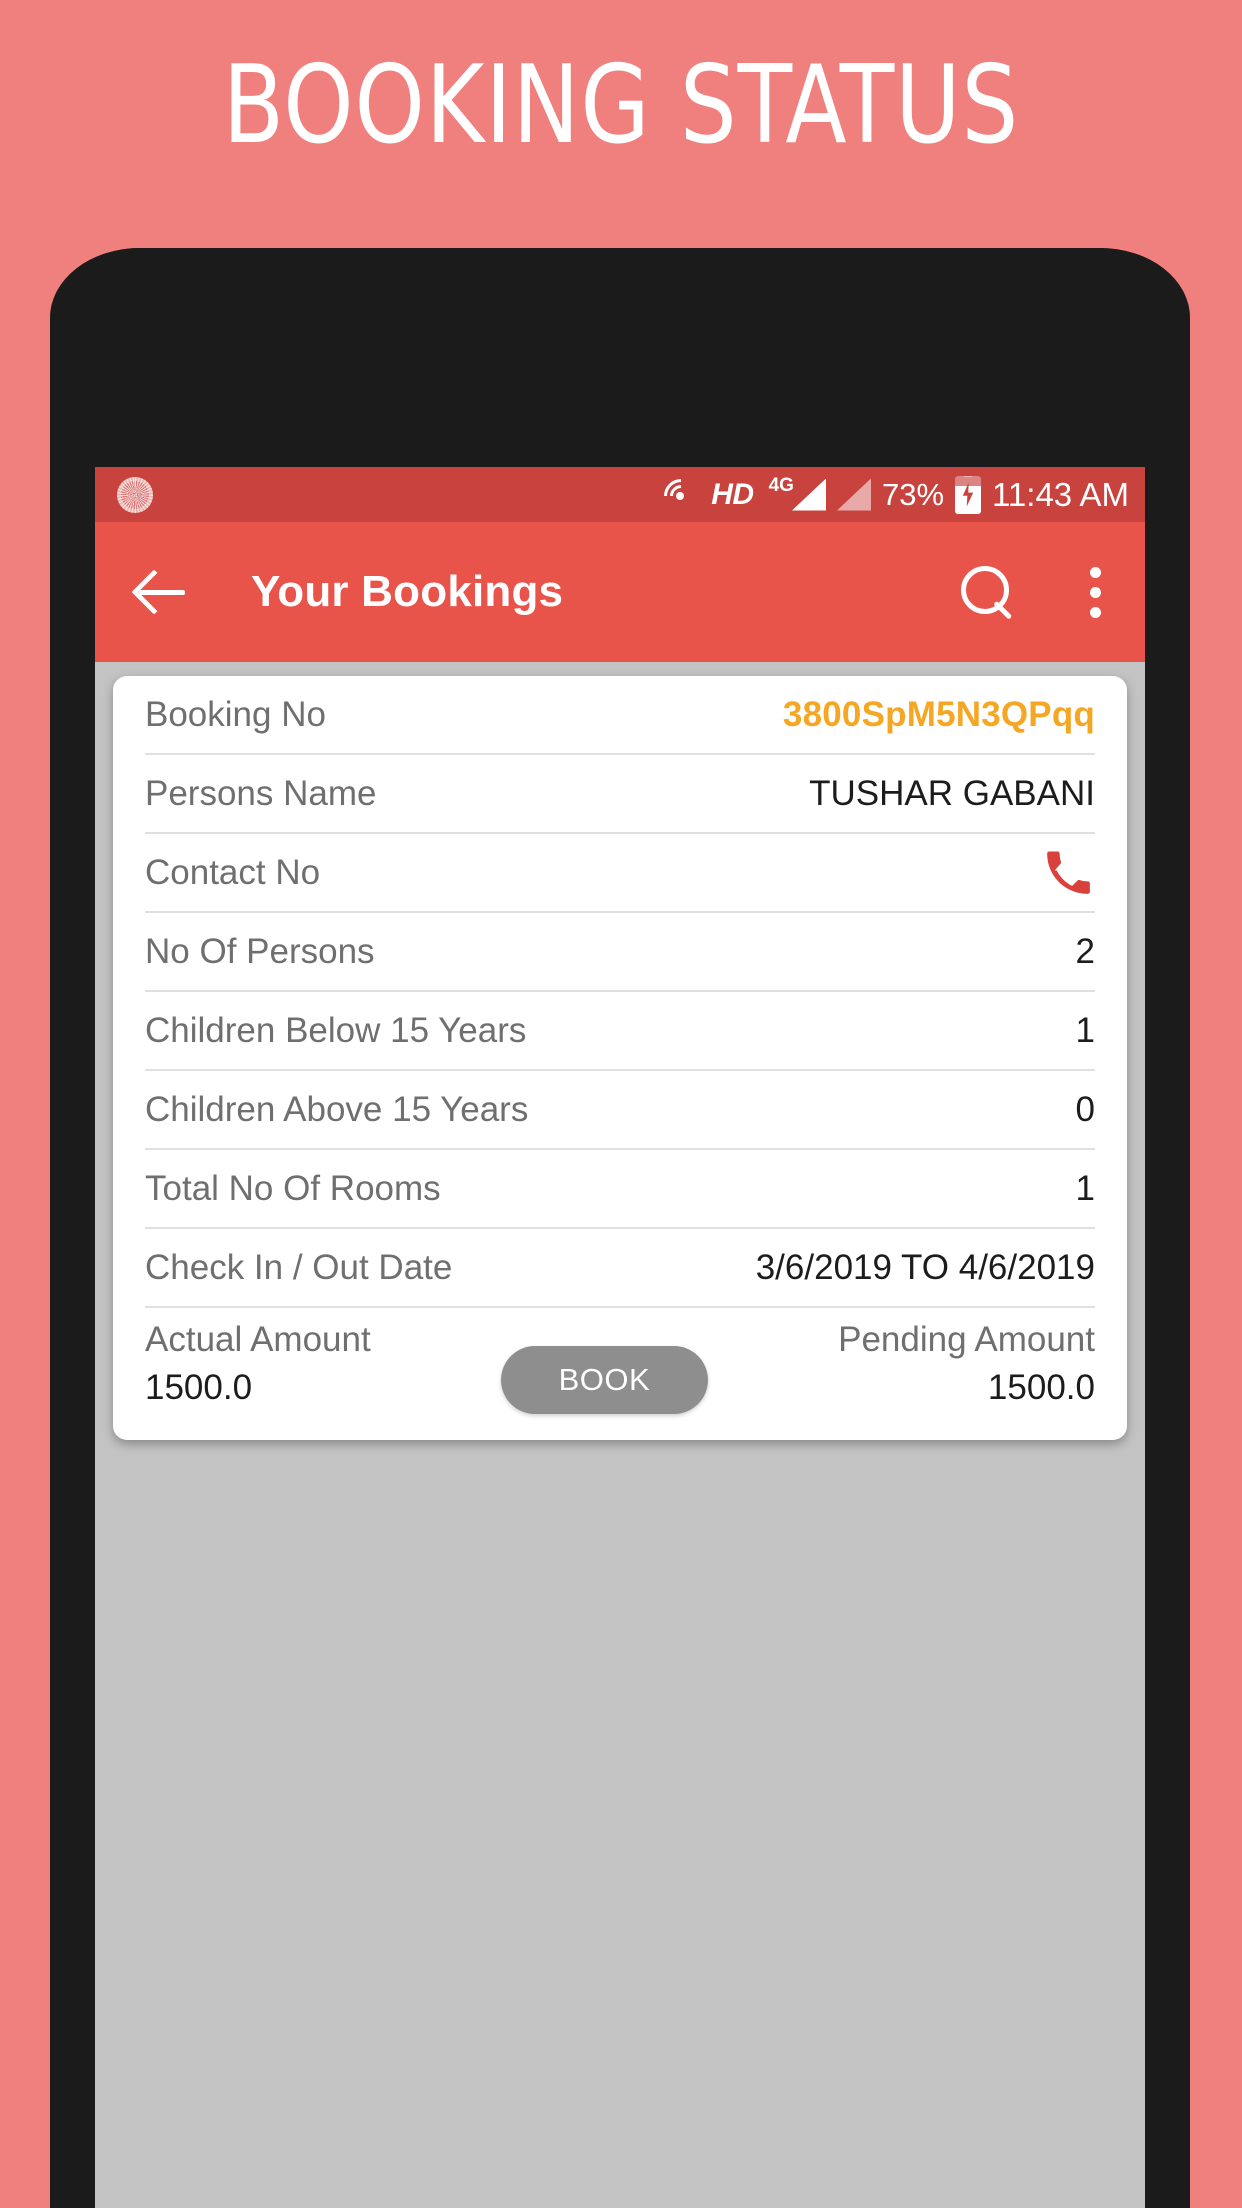 This screenshot has height=2208, width=1242. What do you see at coordinates (925, 1267) in the screenshot?
I see `row-value: 3/6/2019 TO 4/6/2019` at bounding box center [925, 1267].